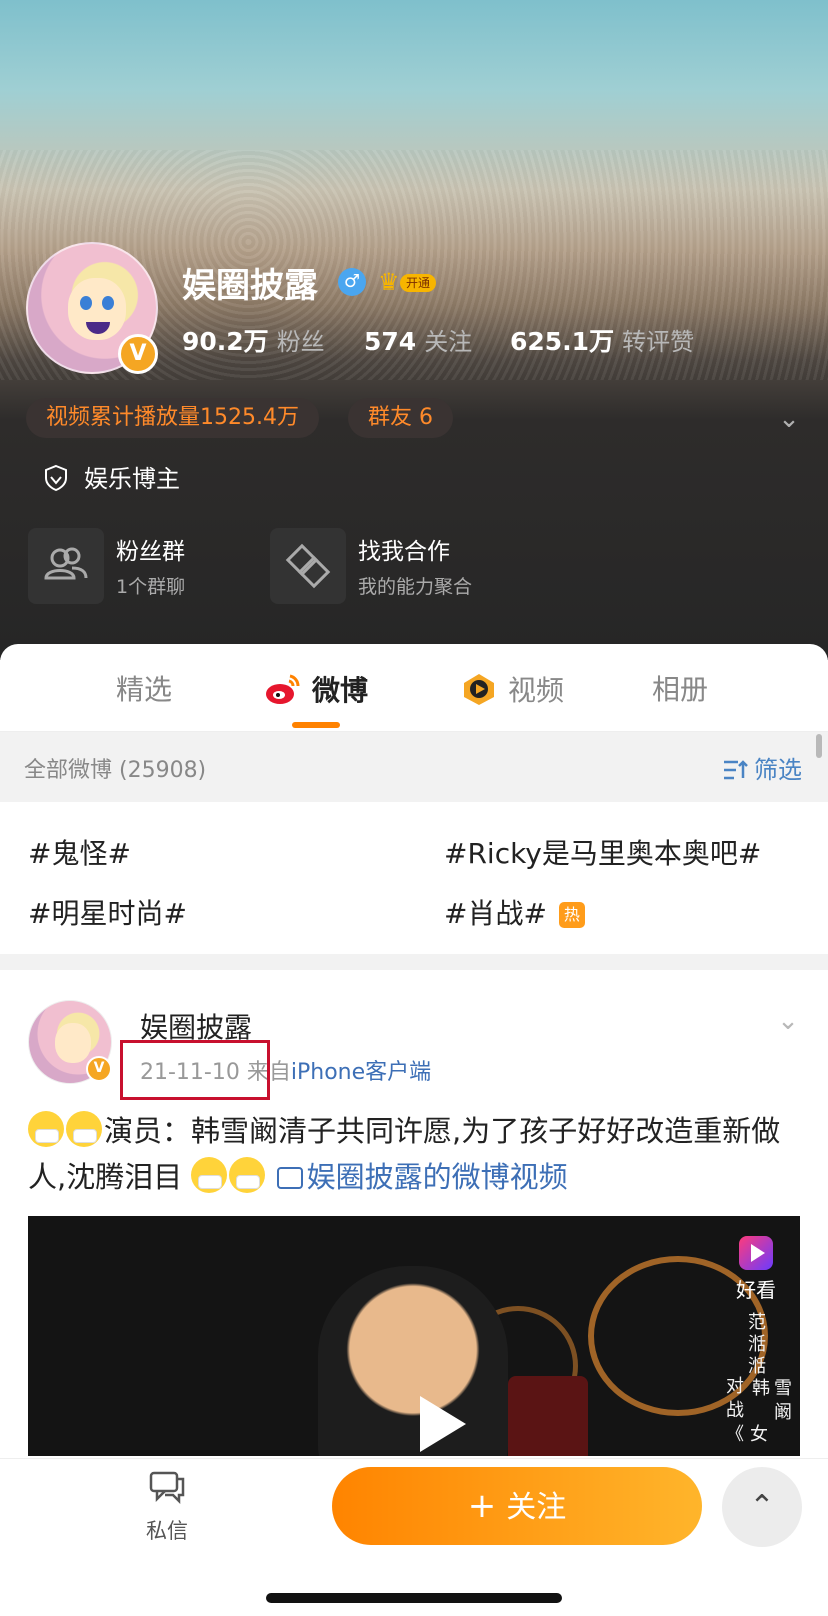 The height and width of the screenshot is (1616, 828). I want to click on video-tab-icon, so click(479, 689).